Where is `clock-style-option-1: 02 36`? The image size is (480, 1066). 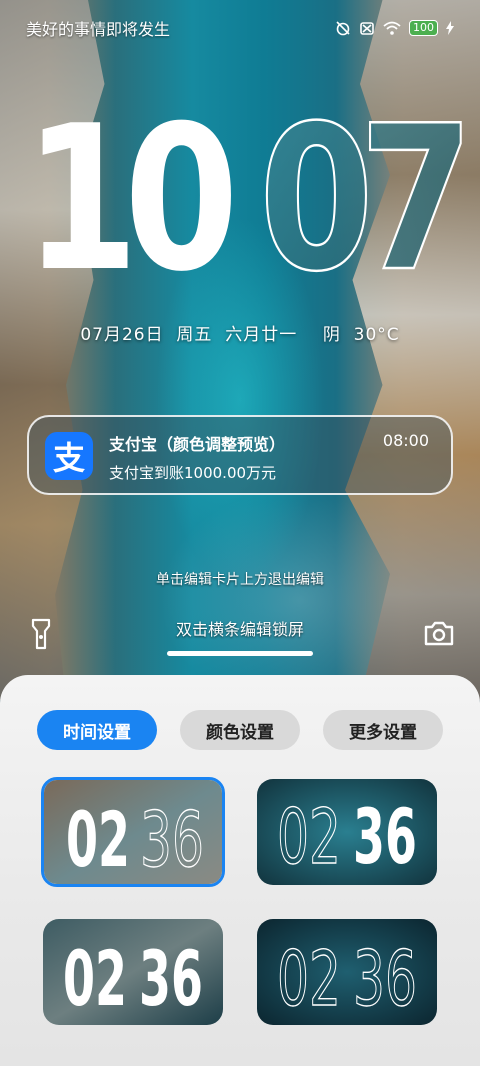
clock-style-option-1: 02 36 is located at coordinates (133, 832).